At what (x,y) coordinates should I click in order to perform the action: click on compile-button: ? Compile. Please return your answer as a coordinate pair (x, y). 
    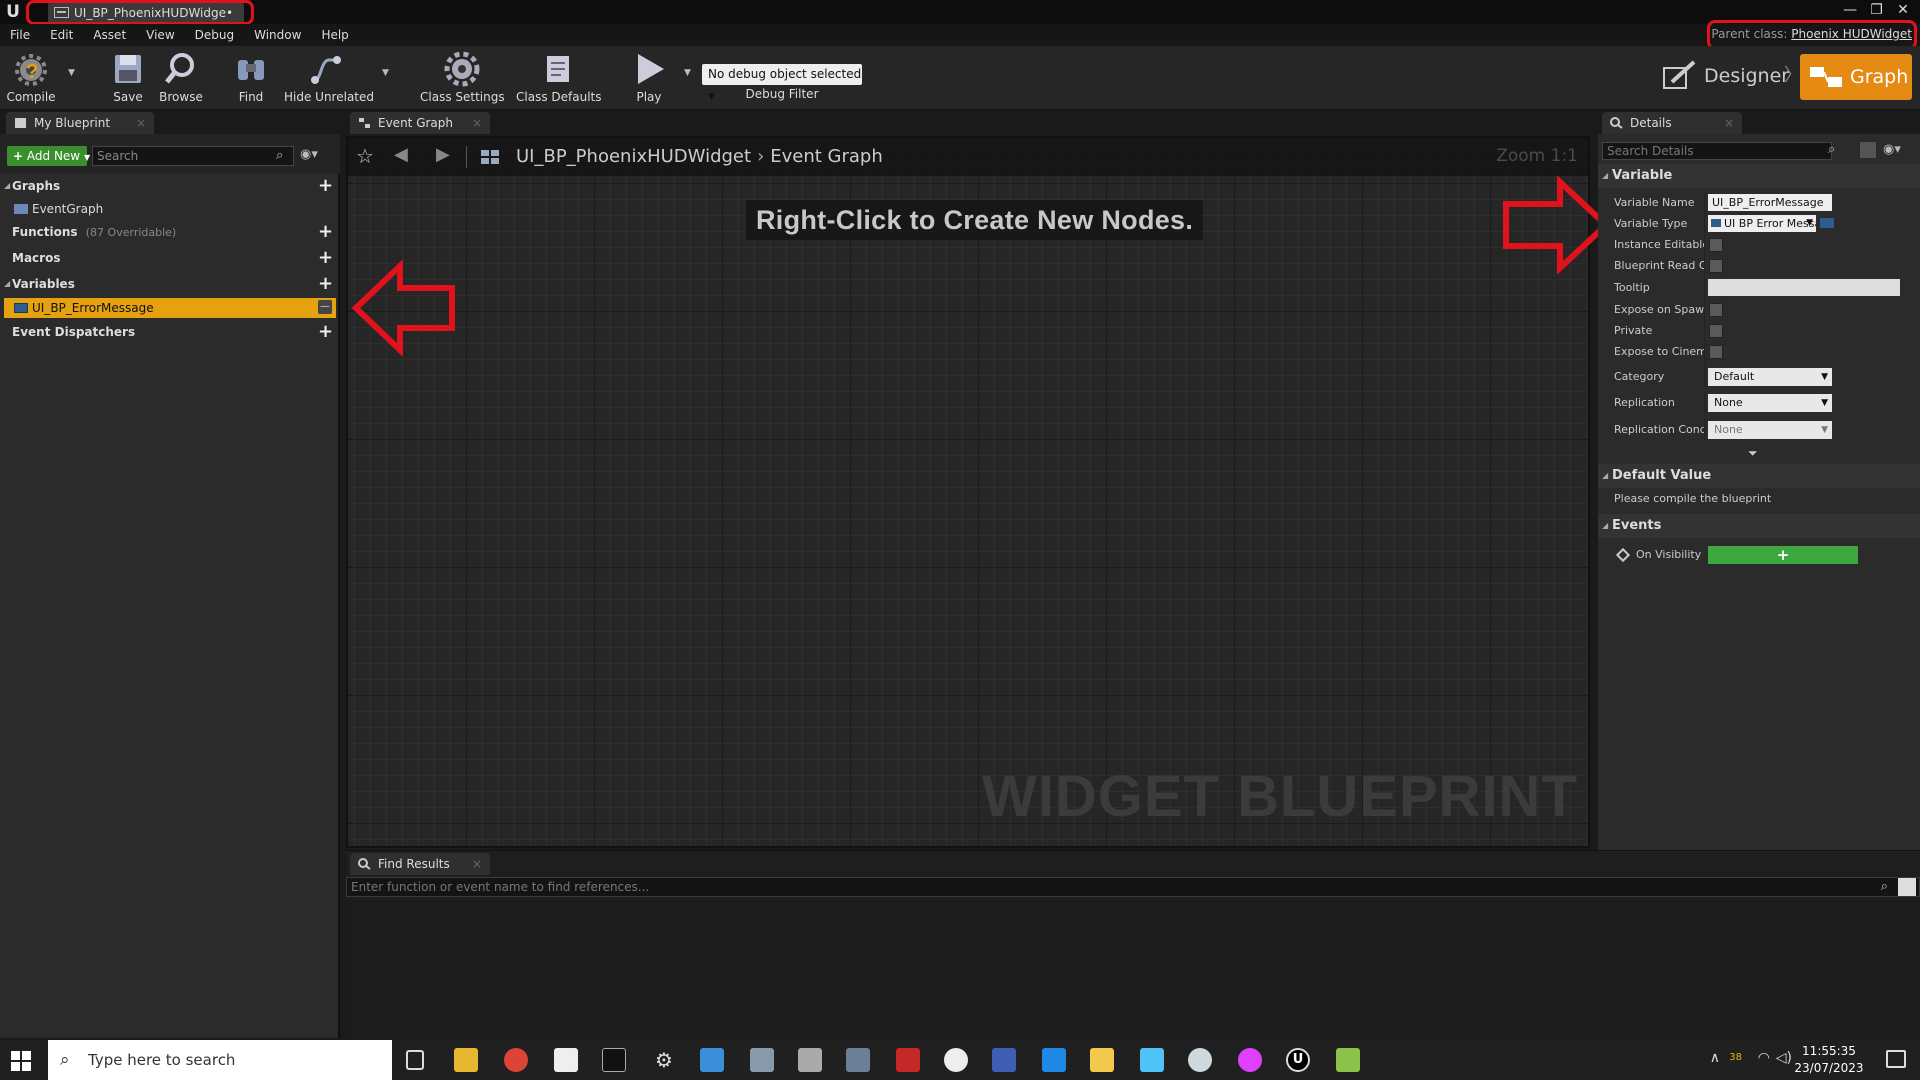
    Looking at the image, I should click on (31, 78).